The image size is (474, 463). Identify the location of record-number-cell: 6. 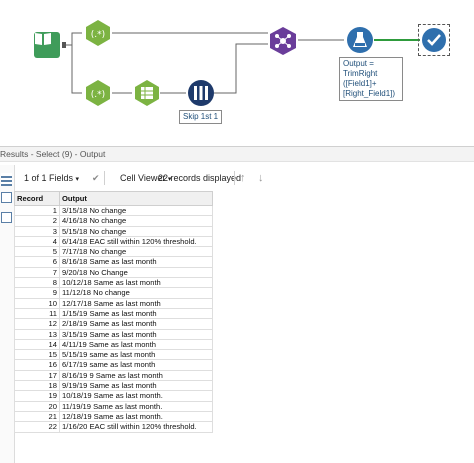
(37, 262).